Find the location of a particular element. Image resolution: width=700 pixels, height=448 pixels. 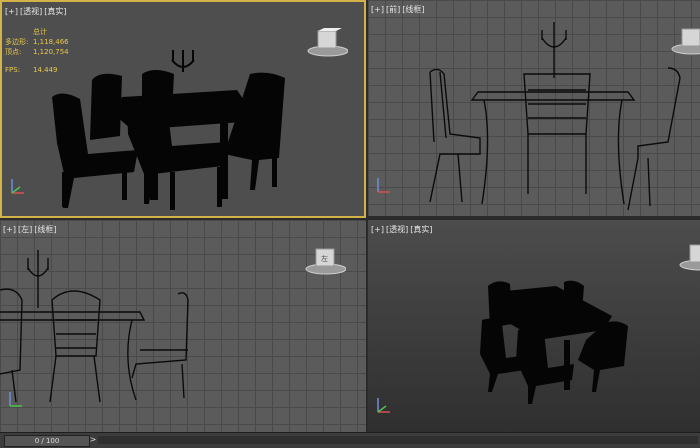

timeline-bar: 0 / 100 > is located at coordinates (350, 440).